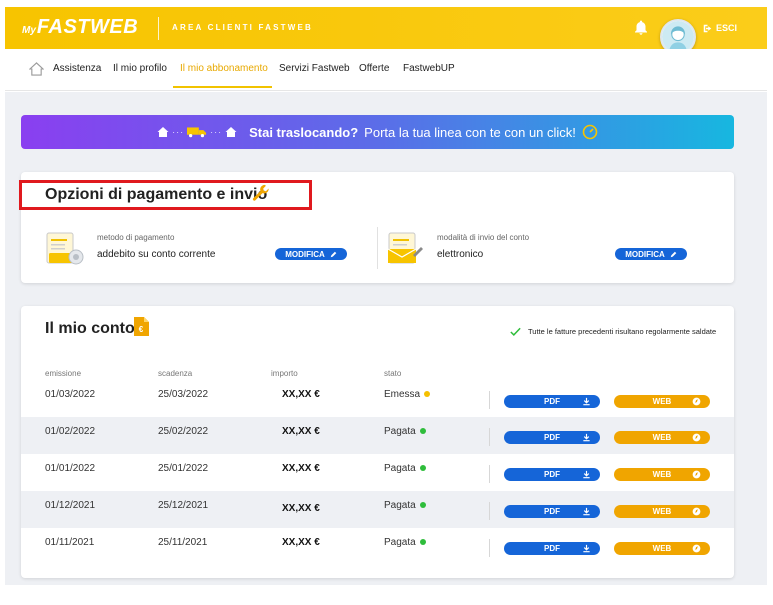  What do you see at coordinates (140, 68) in the screenshot?
I see `nav-item-profilo: Il mio profilo` at bounding box center [140, 68].